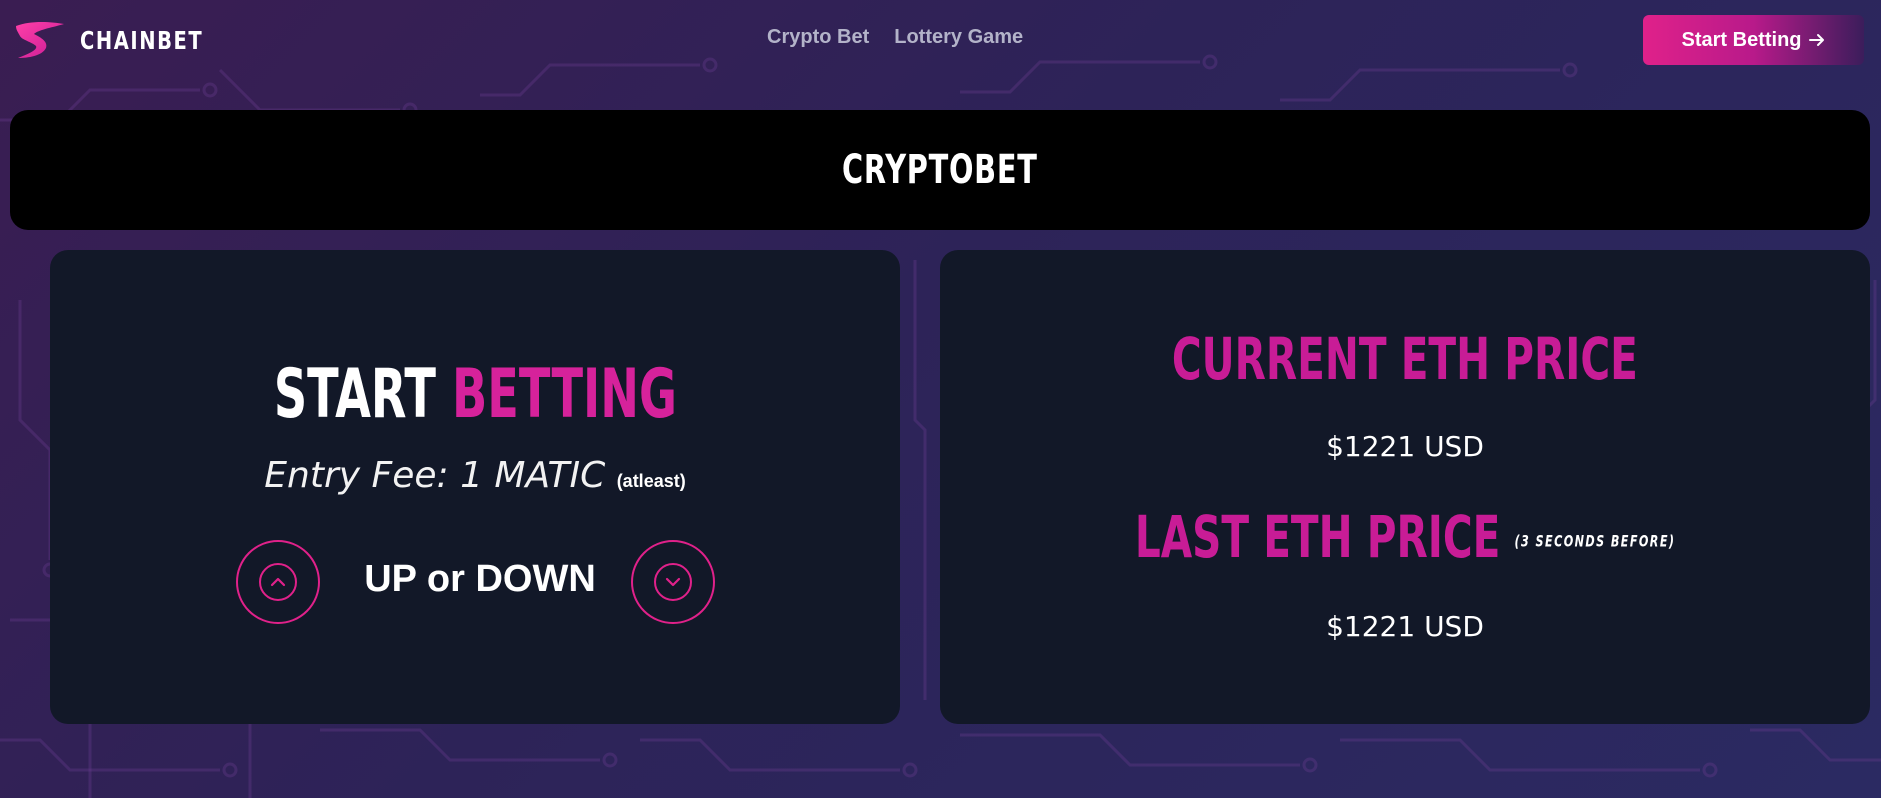  Describe the element at coordinates (354, 394) in the screenshot. I see `heading-word-start: START` at that location.